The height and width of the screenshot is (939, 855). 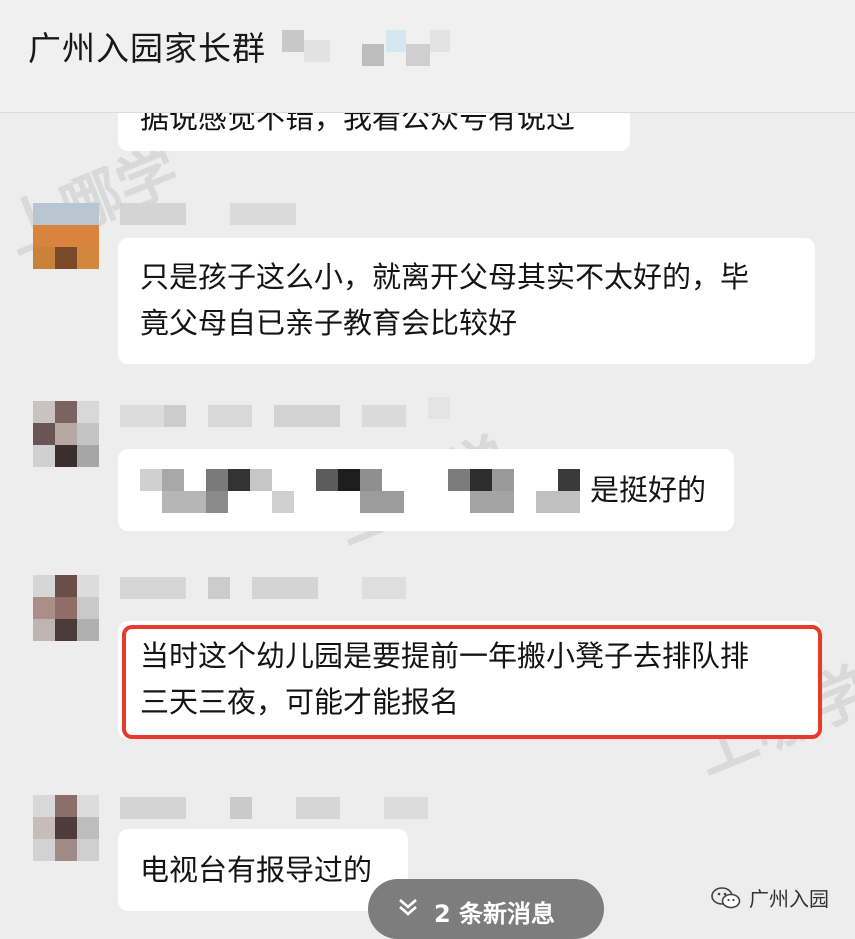 I want to click on message-text: 竟父母自已亲子教育会比较好, so click(x=329, y=323).